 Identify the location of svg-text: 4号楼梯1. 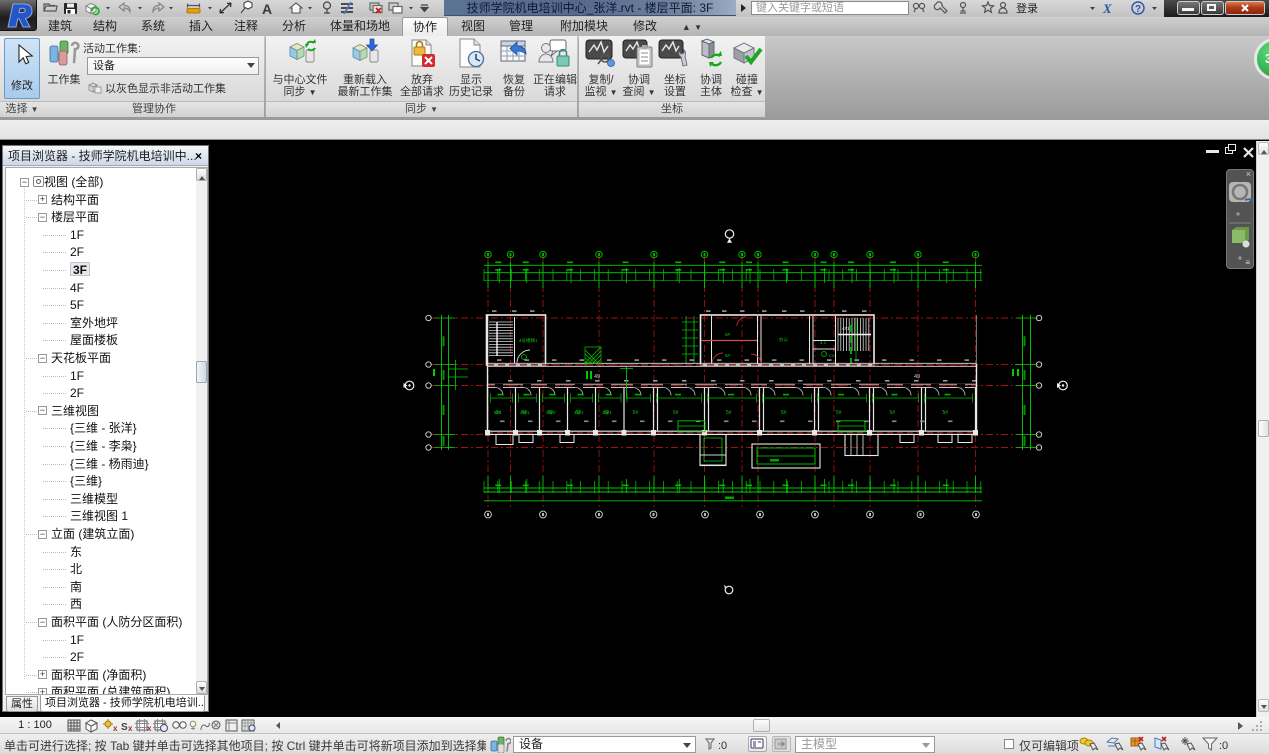
(528, 340).